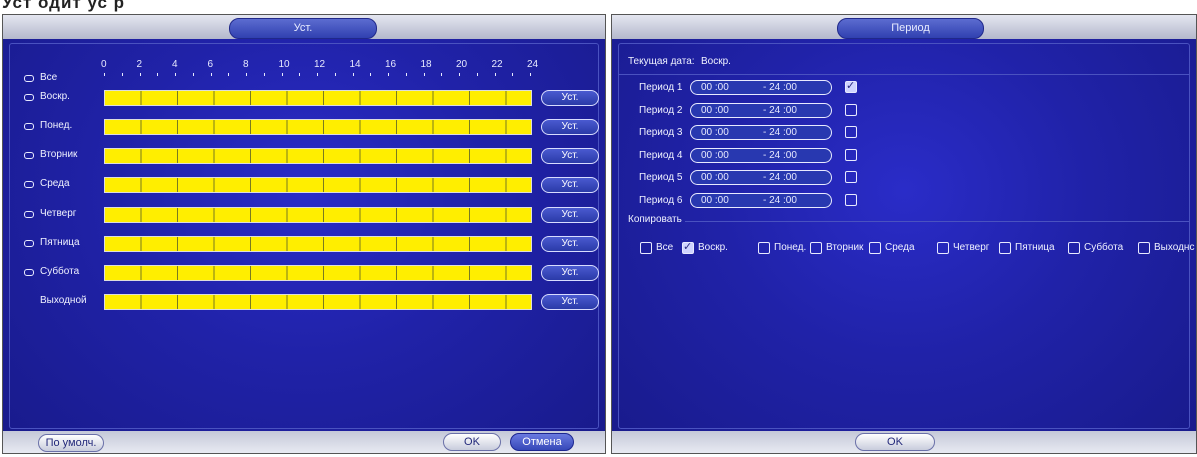  Describe the element at coordinates (246, 64) in the screenshot. I see `ruler-label: 8` at that location.